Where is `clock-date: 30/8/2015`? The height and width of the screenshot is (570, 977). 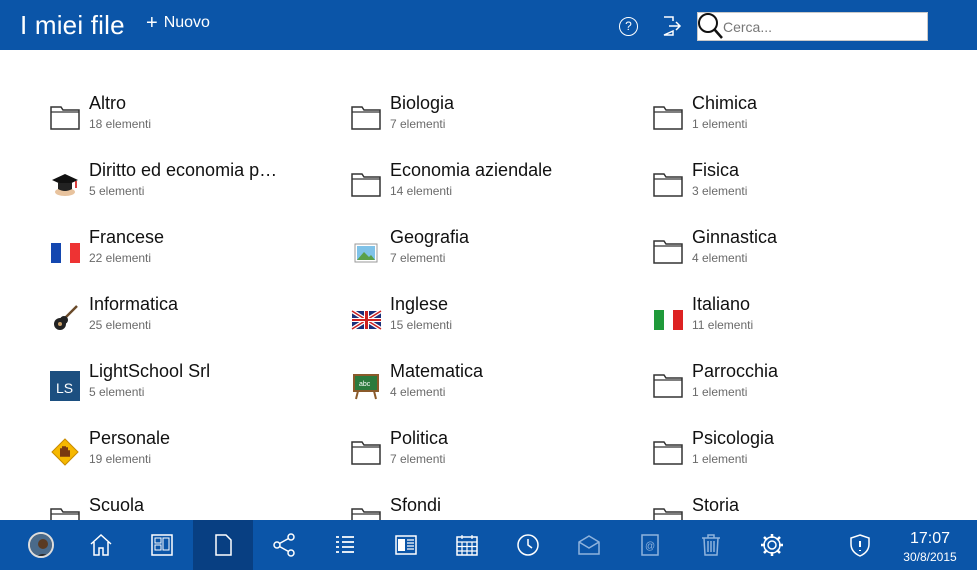 clock-date: 30/8/2015 is located at coordinates (930, 557).